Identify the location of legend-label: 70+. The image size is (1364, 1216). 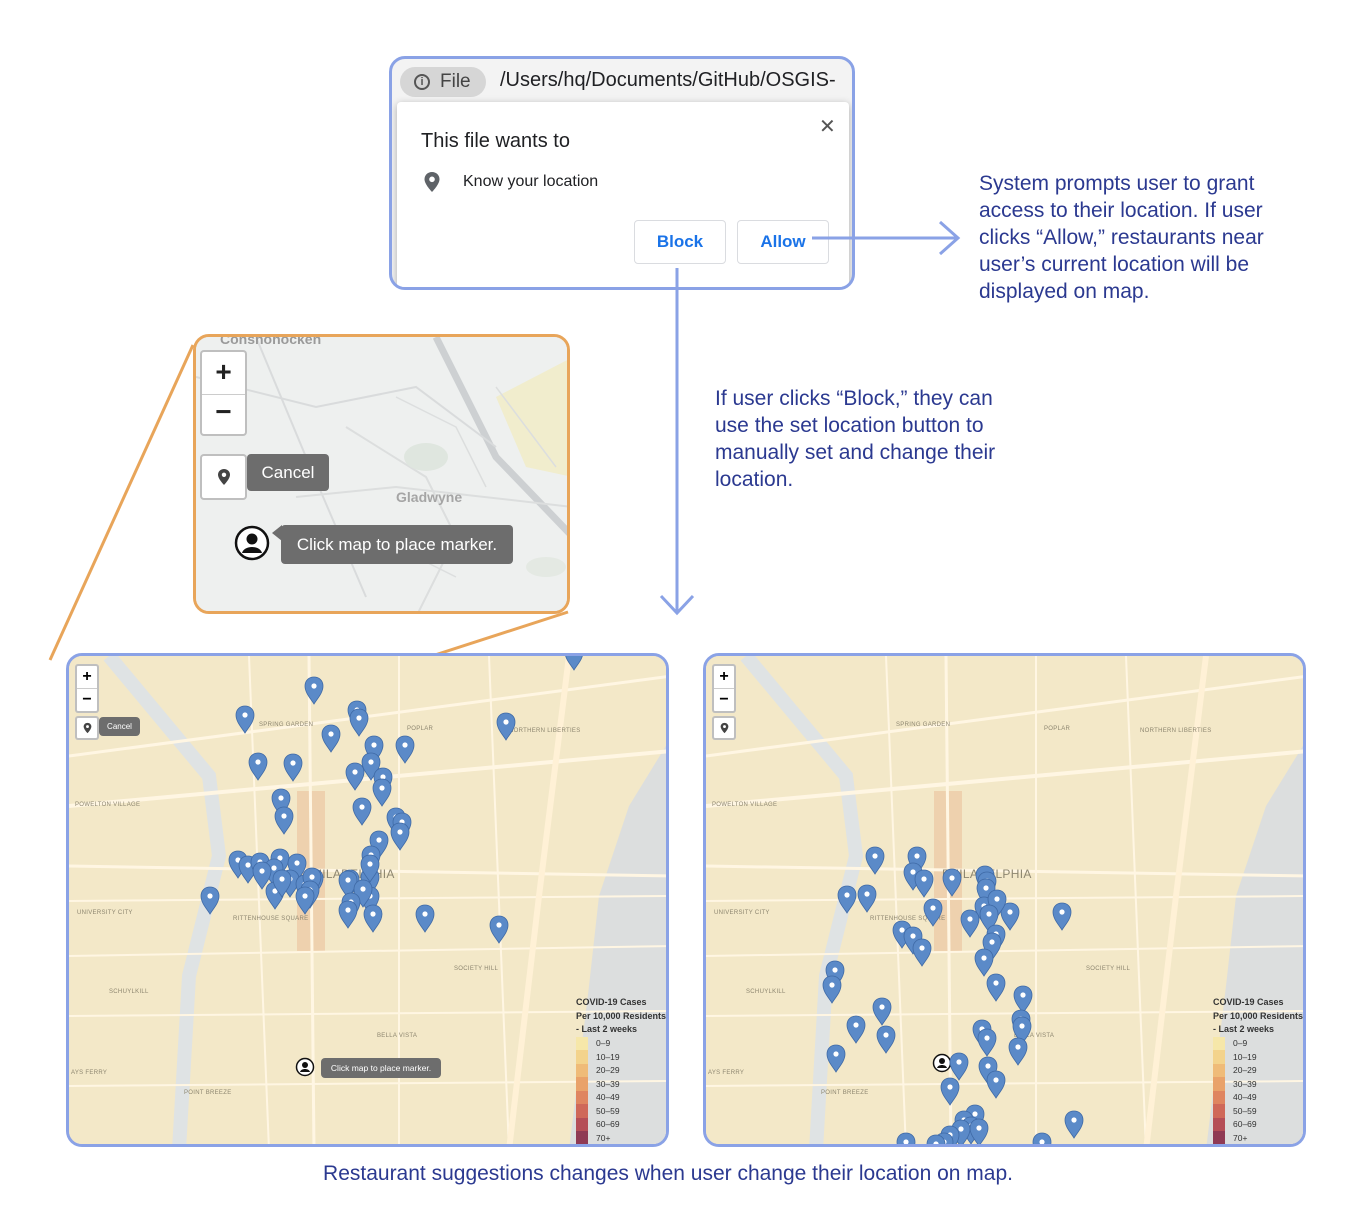
(603, 1137).